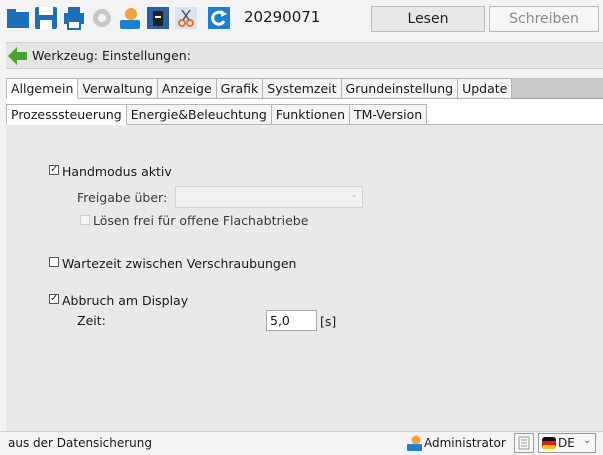 This screenshot has height=455, width=603. I want to click on loosen-checkbox, so click(85, 220).